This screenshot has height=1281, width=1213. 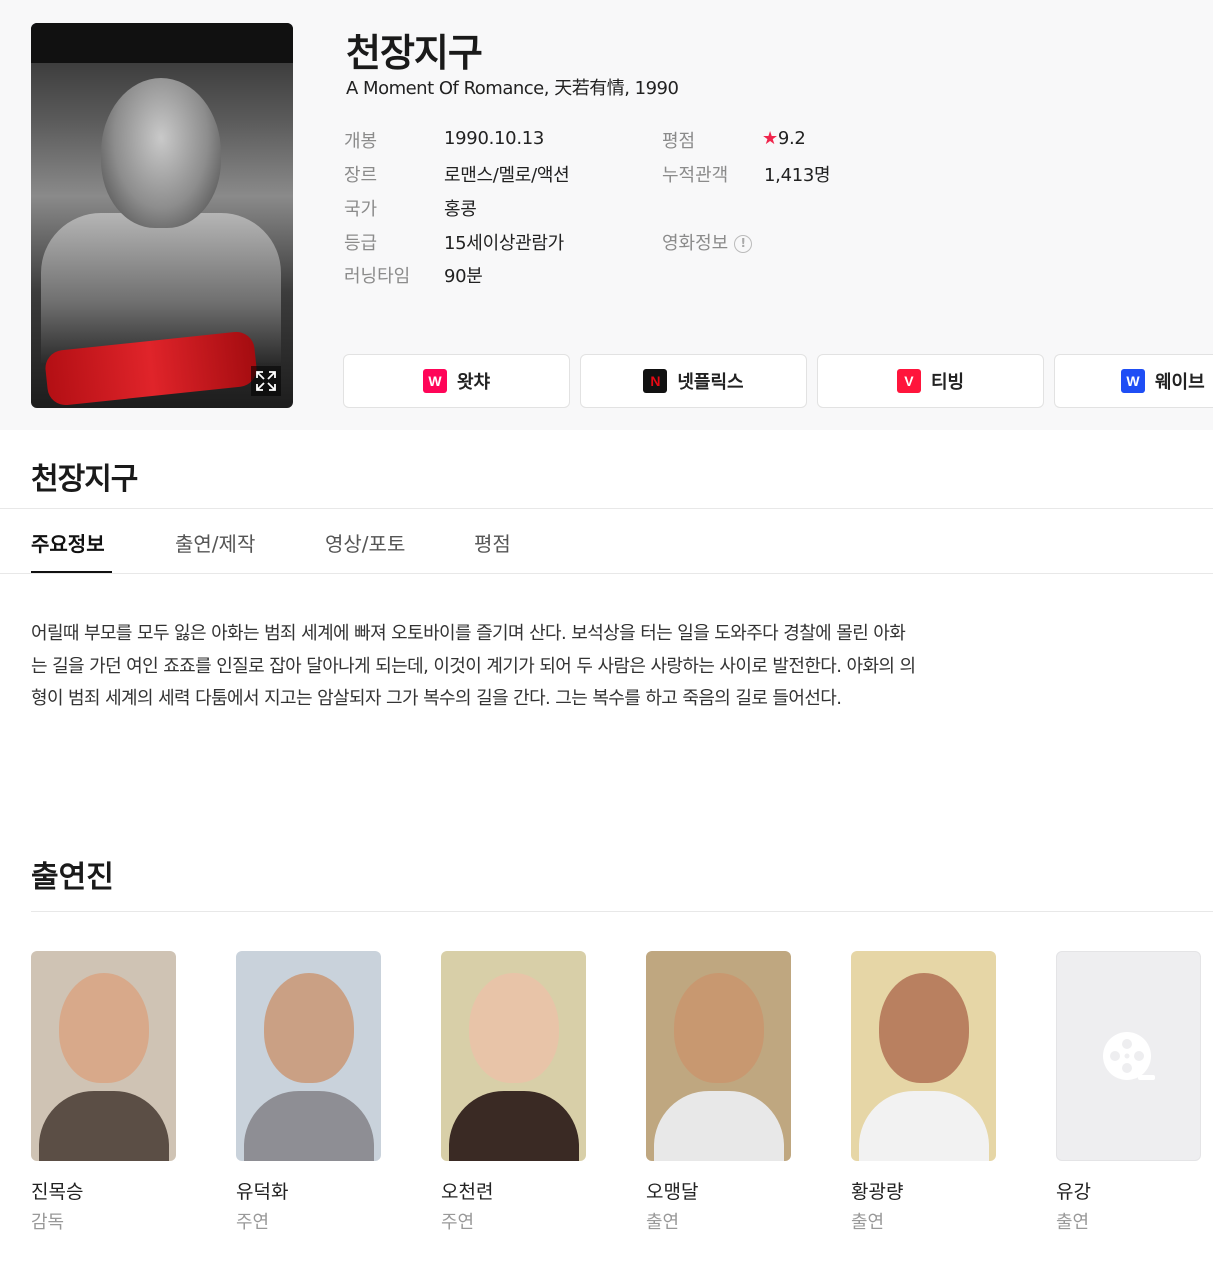 What do you see at coordinates (460, 209) in the screenshot?
I see `country-value: 홍콩` at bounding box center [460, 209].